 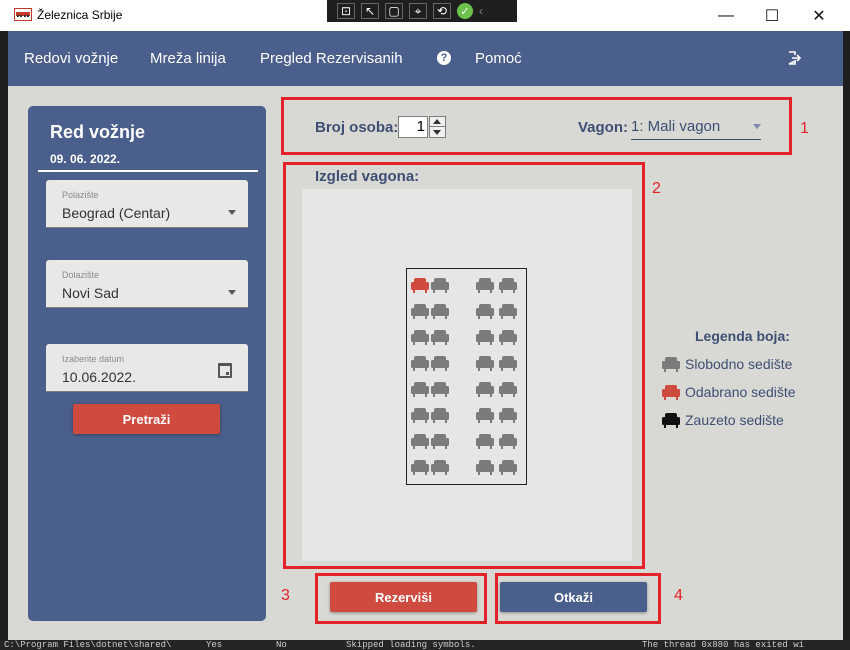 I want to click on seat-occupied-icon, so click(x=671, y=420).